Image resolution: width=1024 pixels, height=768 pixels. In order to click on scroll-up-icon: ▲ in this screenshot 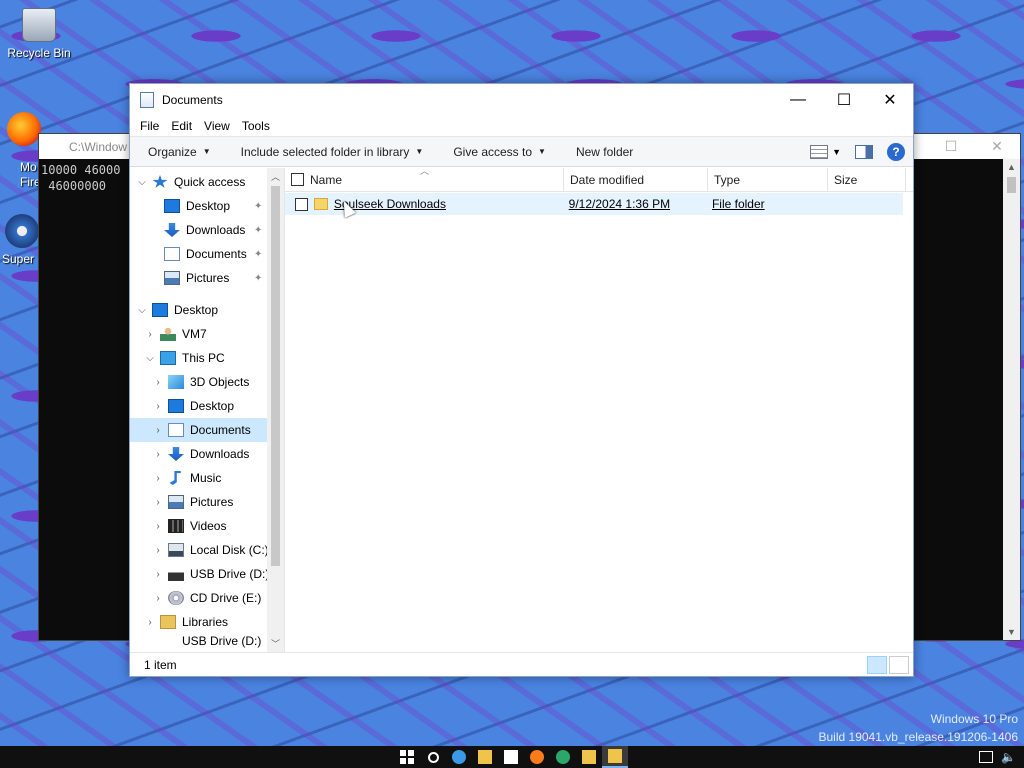, I will do `click(1011, 167)`.